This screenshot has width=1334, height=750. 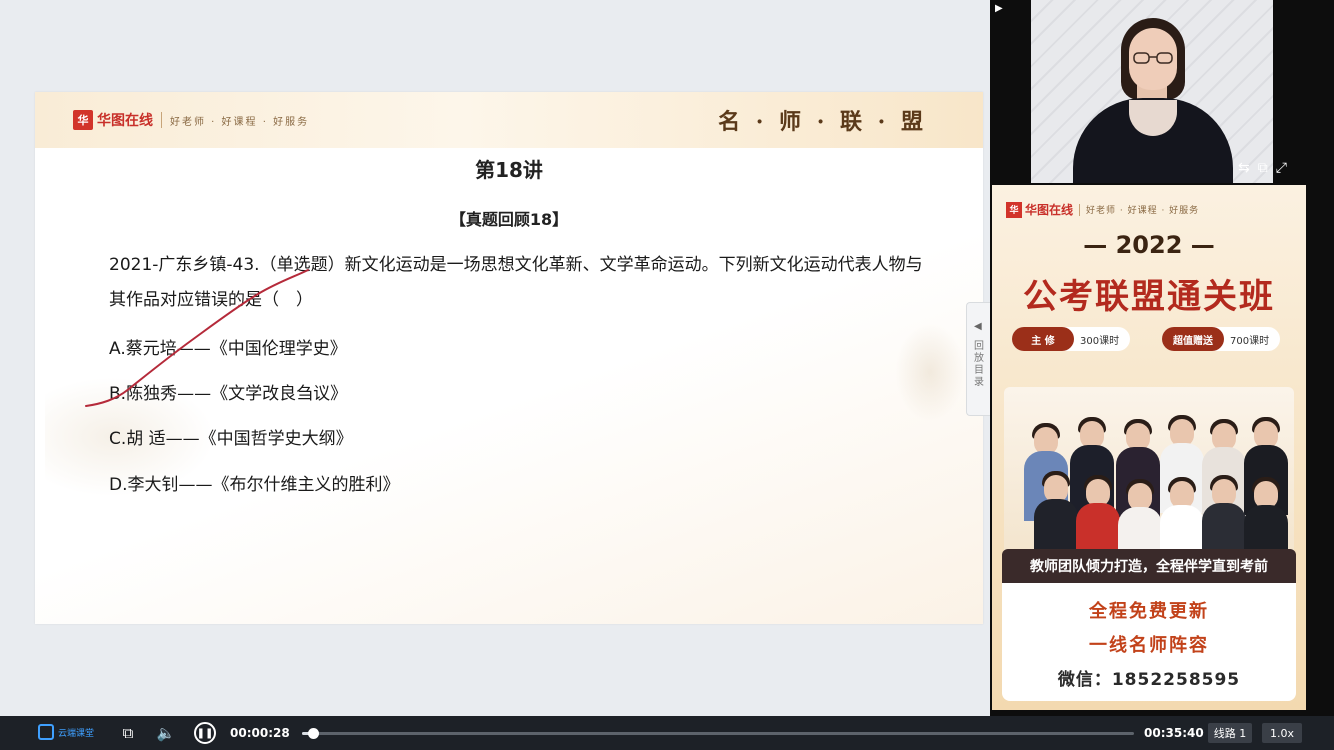 What do you see at coordinates (166, 733) in the screenshot?
I see `volume-icon: 🔈` at bounding box center [166, 733].